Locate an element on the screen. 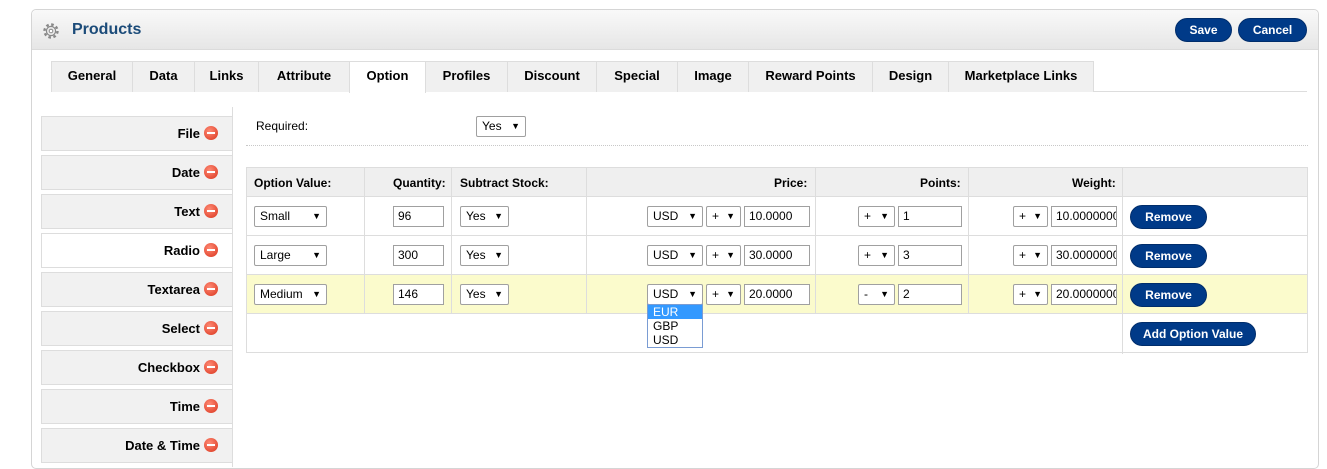 This screenshot has height=469, width=1327. points-input: 1 is located at coordinates (930, 216).